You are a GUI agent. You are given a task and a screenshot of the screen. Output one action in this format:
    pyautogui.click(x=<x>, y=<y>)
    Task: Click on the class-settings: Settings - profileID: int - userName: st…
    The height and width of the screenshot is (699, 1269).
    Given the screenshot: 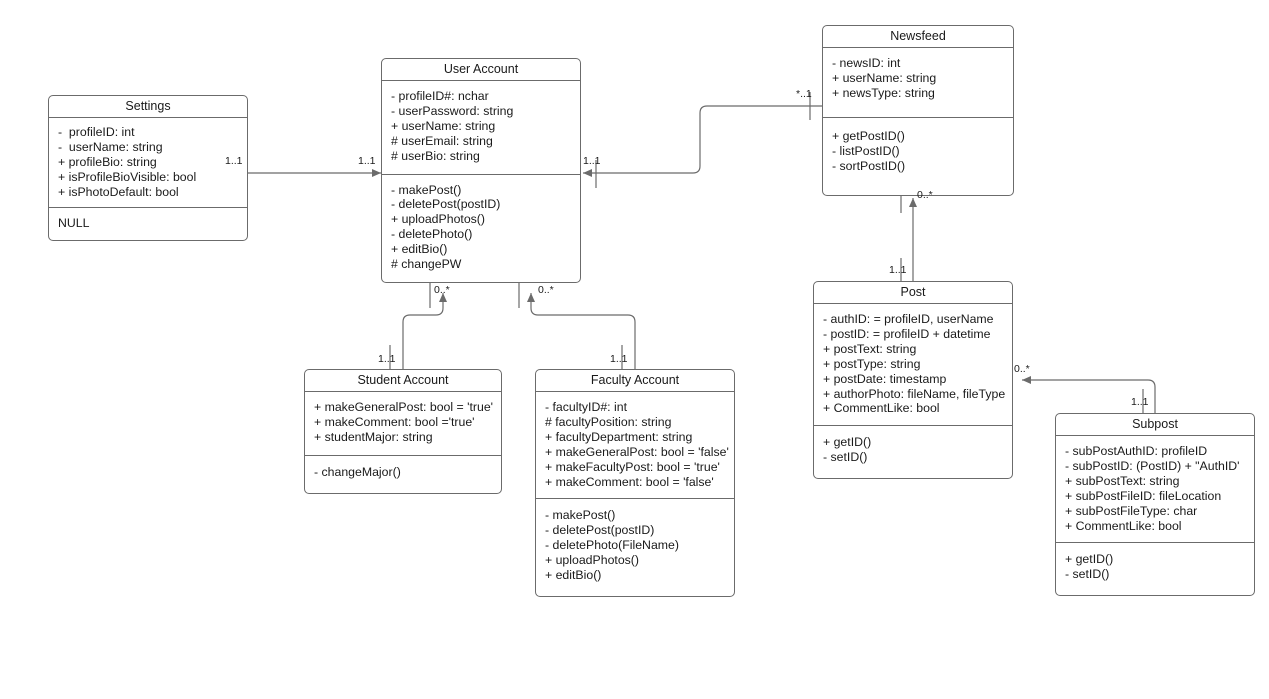 What is the action you would take?
    pyautogui.click(x=148, y=168)
    